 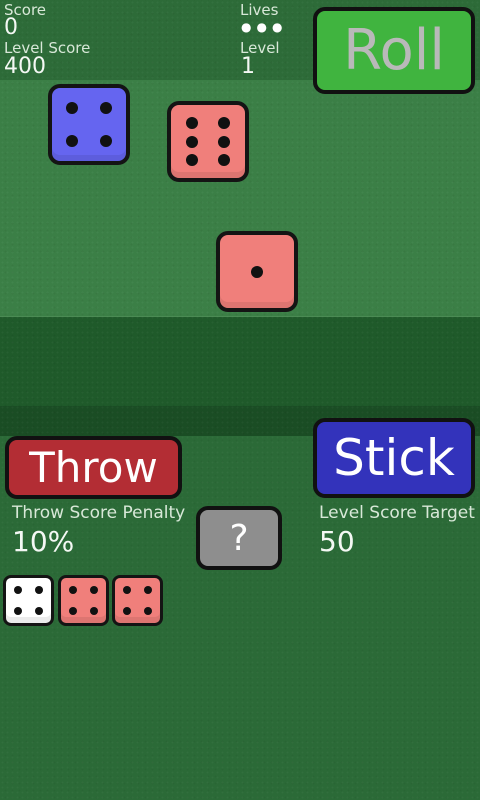 What do you see at coordinates (394, 50) in the screenshot?
I see `roll-button: Roll` at bounding box center [394, 50].